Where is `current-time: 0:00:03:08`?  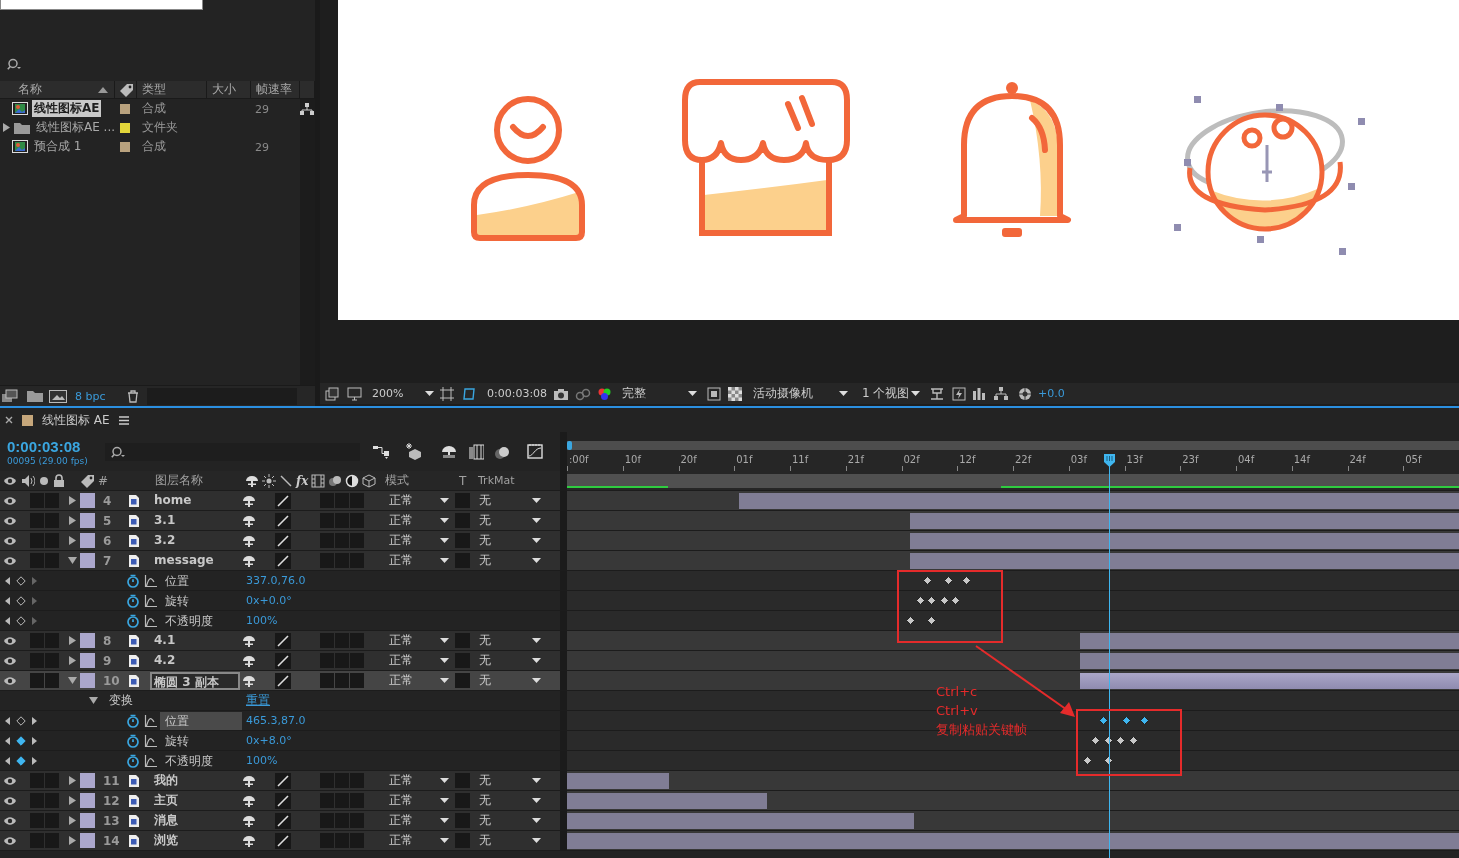
current-time: 0:00:03:08 is located at coordinates (54, 446).